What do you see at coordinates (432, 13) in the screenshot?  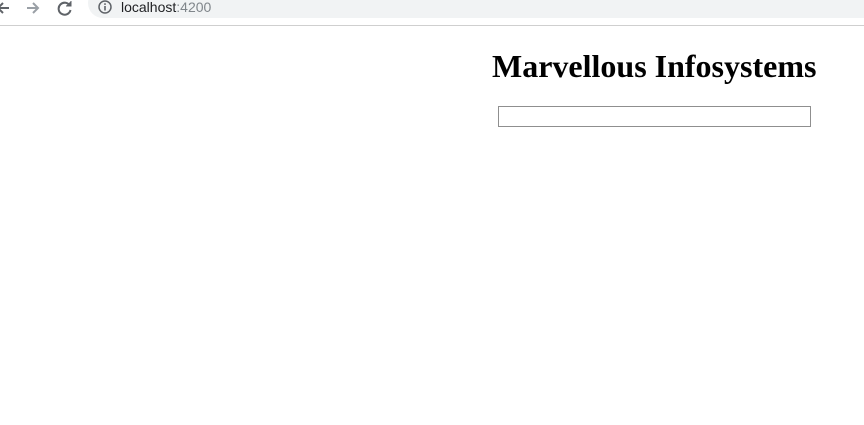 I see `browser-toolbar: localhost:4200` at bounding box center [432, 13].